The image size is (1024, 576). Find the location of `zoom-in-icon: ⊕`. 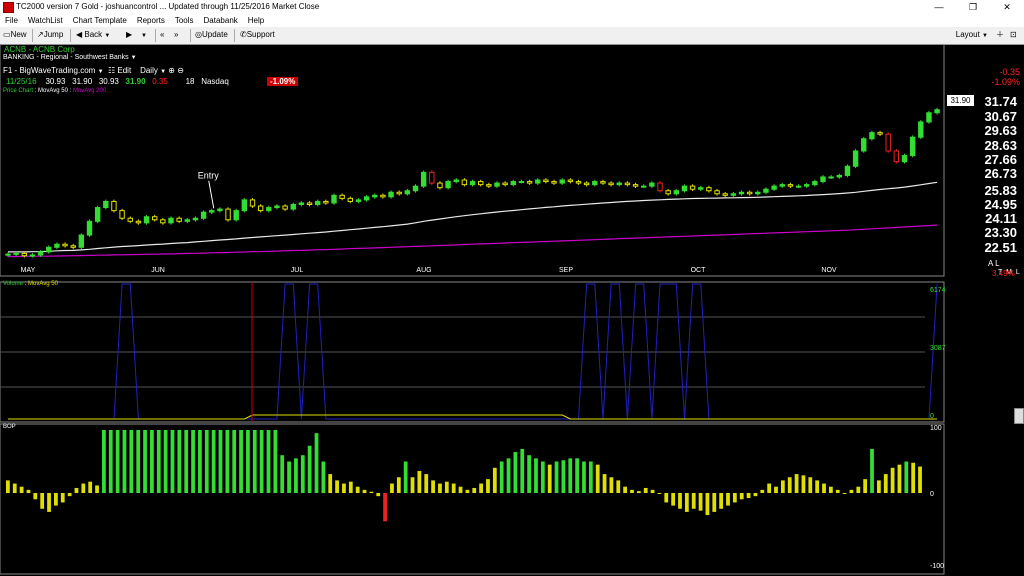

zoom-in-icon: ⊕ is located at coordinates (171, 70).